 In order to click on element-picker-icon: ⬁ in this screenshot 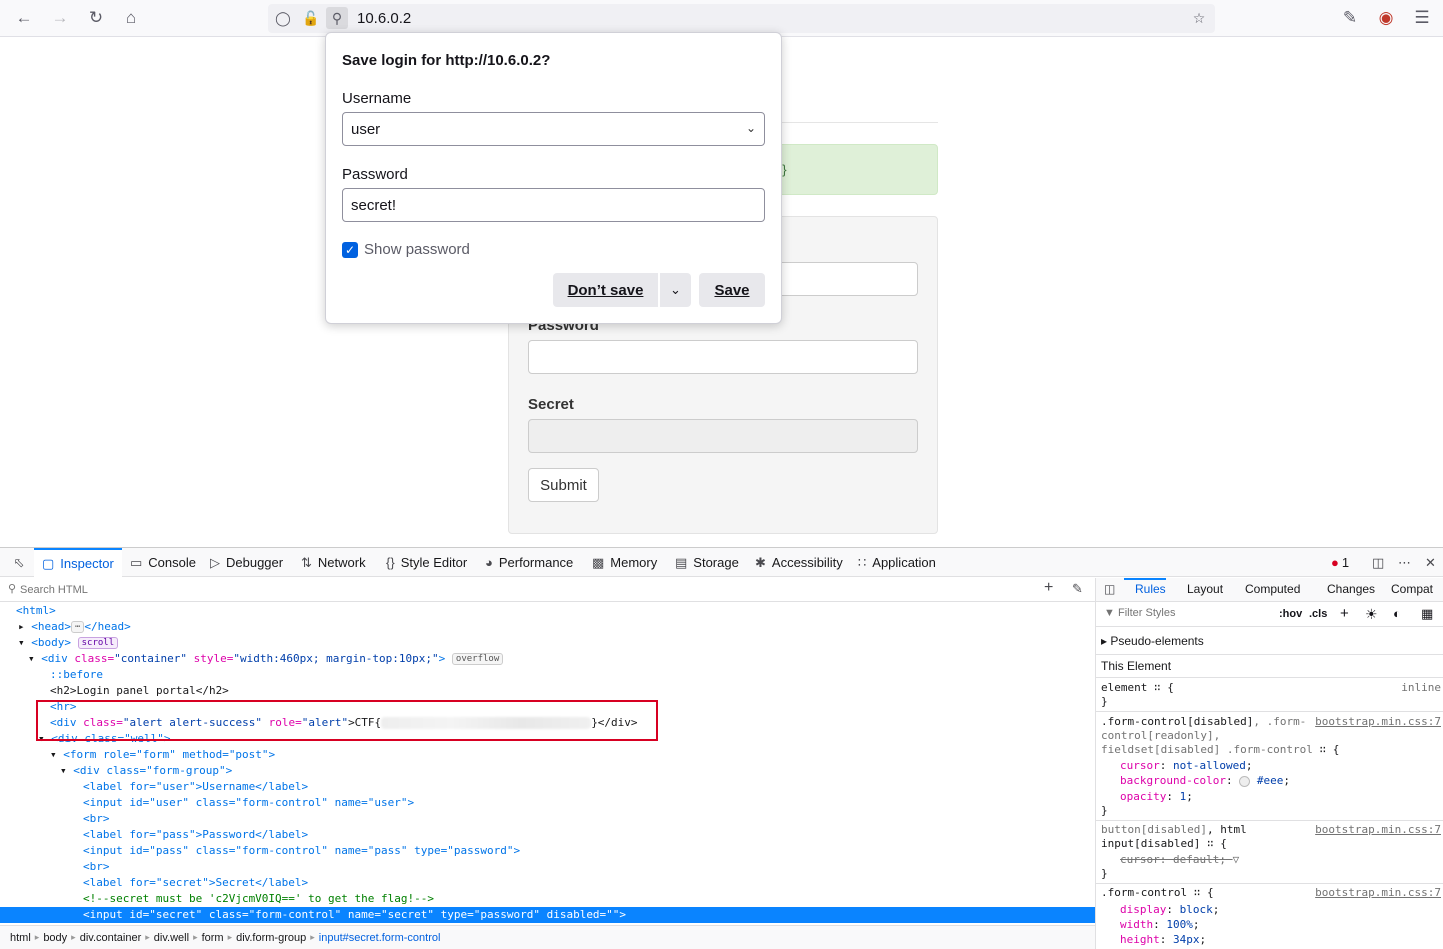, I will do `click(19, 562)`.